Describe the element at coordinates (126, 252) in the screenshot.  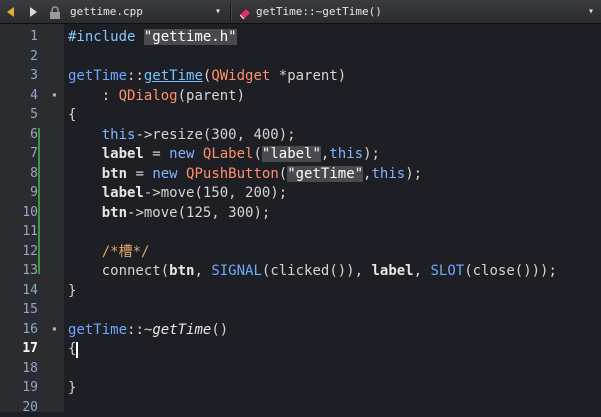
I see `code-comment: /*槽*/` at that location.